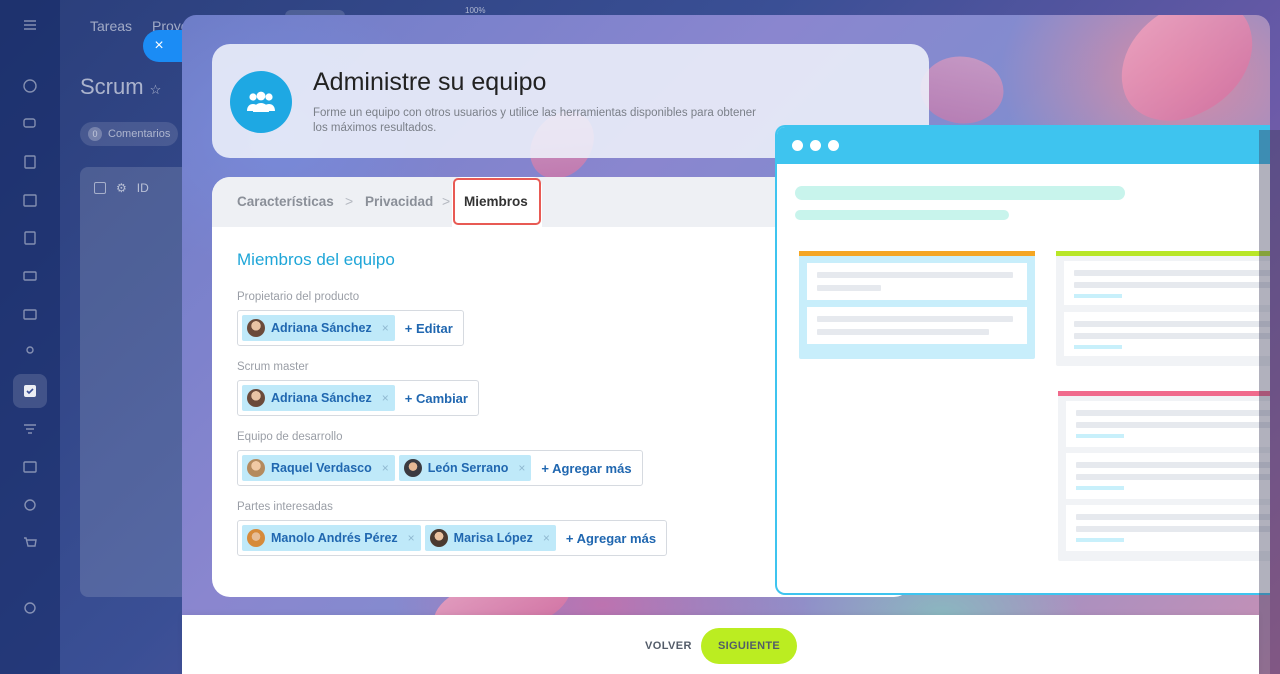  I want to click on target-icon, so click(30, 505).